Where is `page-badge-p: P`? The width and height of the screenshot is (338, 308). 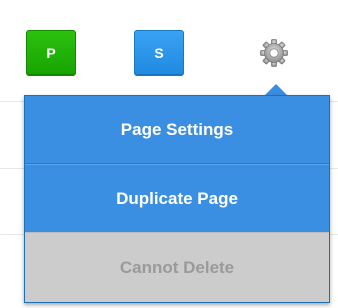
page-badge-p: P is located at coordinates (51, 53).